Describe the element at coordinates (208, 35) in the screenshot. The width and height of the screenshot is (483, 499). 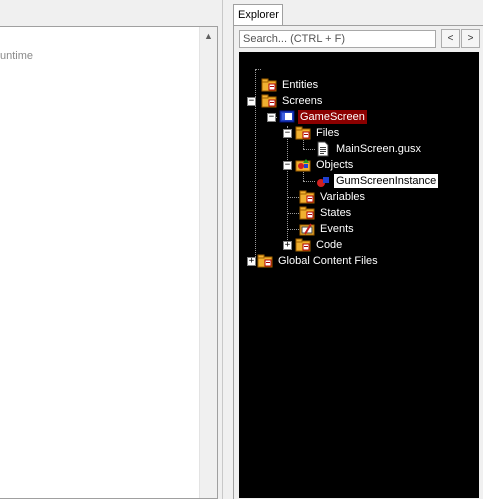
I see `scroll-up-arrow-icon: ▲` at that location.